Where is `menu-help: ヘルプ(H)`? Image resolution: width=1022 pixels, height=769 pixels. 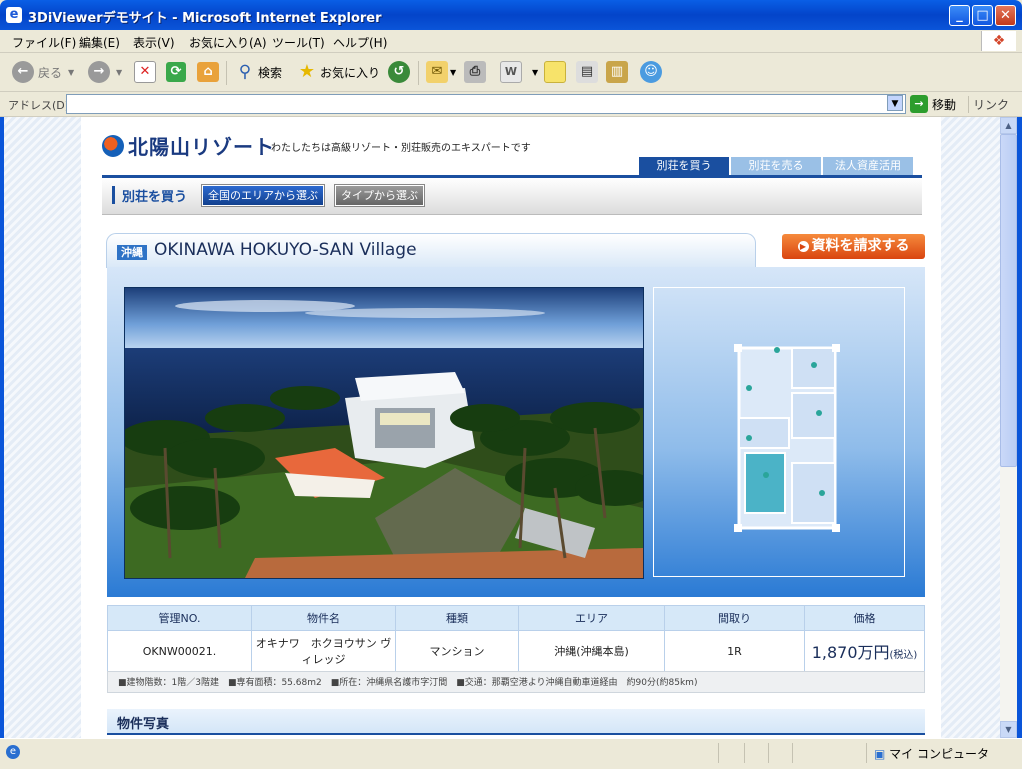
menu-help: ヘルプ(H) is located at coordinates (360, 42).